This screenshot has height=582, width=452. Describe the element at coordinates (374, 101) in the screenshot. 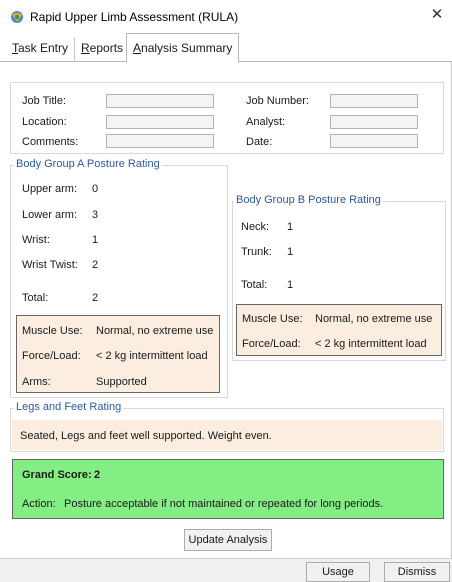

I see `job-number-field` at that location.